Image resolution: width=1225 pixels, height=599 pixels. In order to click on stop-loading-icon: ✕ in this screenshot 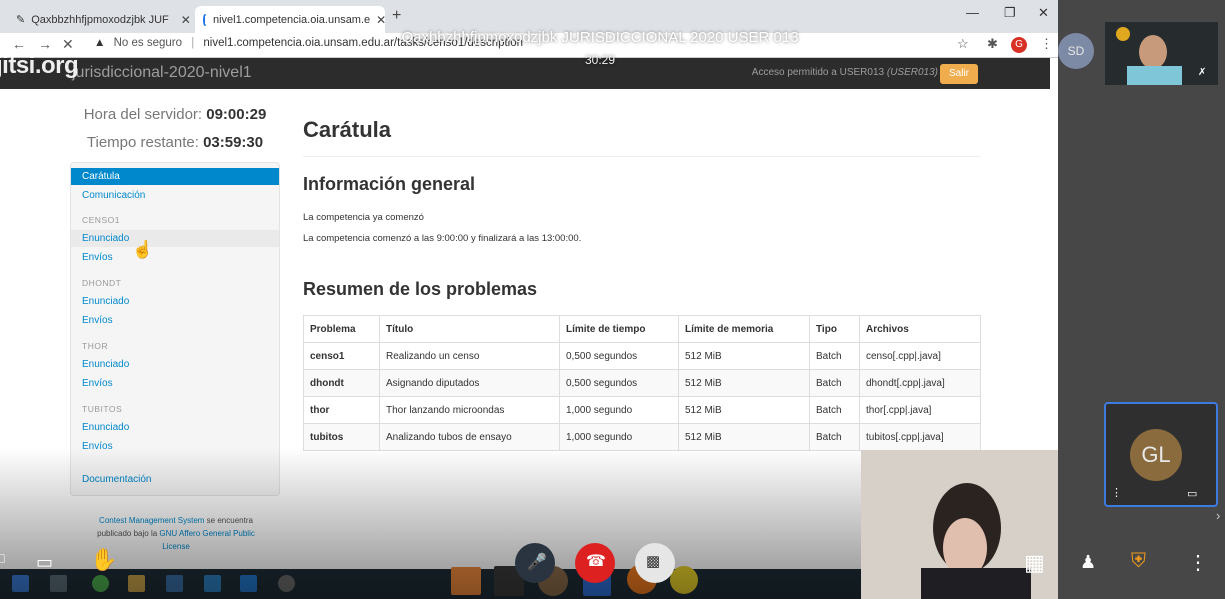, I will do `click(68, 44)`.